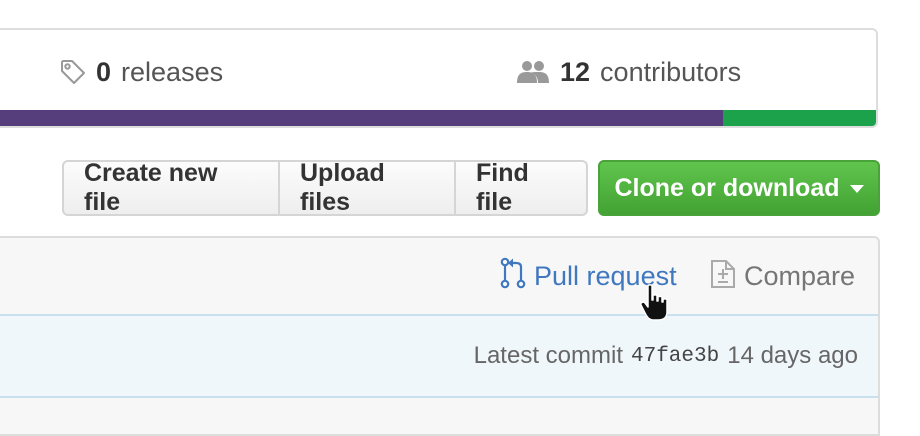 The width and height of the screenshot is (920, 436). Describe the element at coordinates (517, 276) in the screenshot. I see `git-pull-request-icon` at that location.